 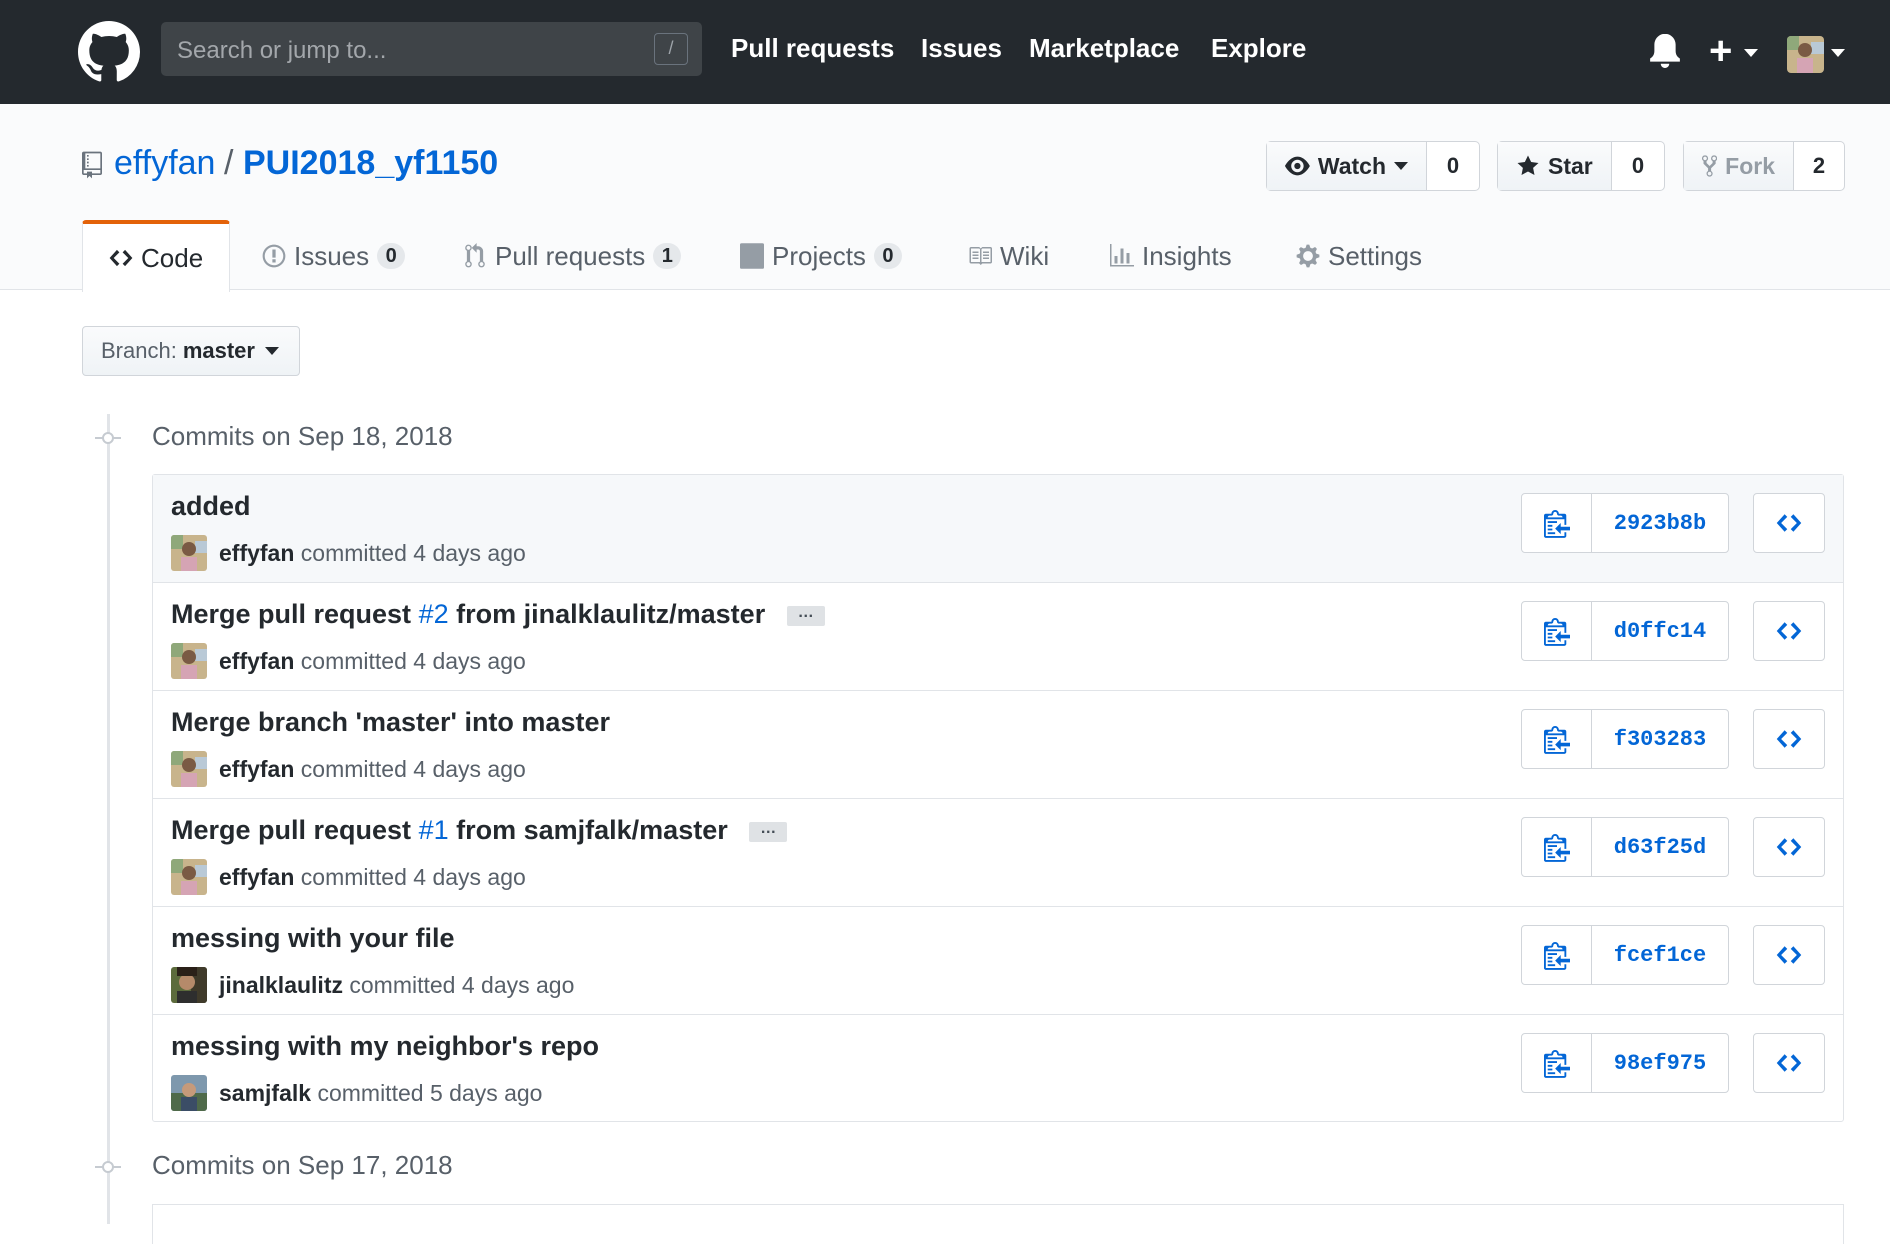 I want to click on watch-count: 0, so click(x=1453, y=166).